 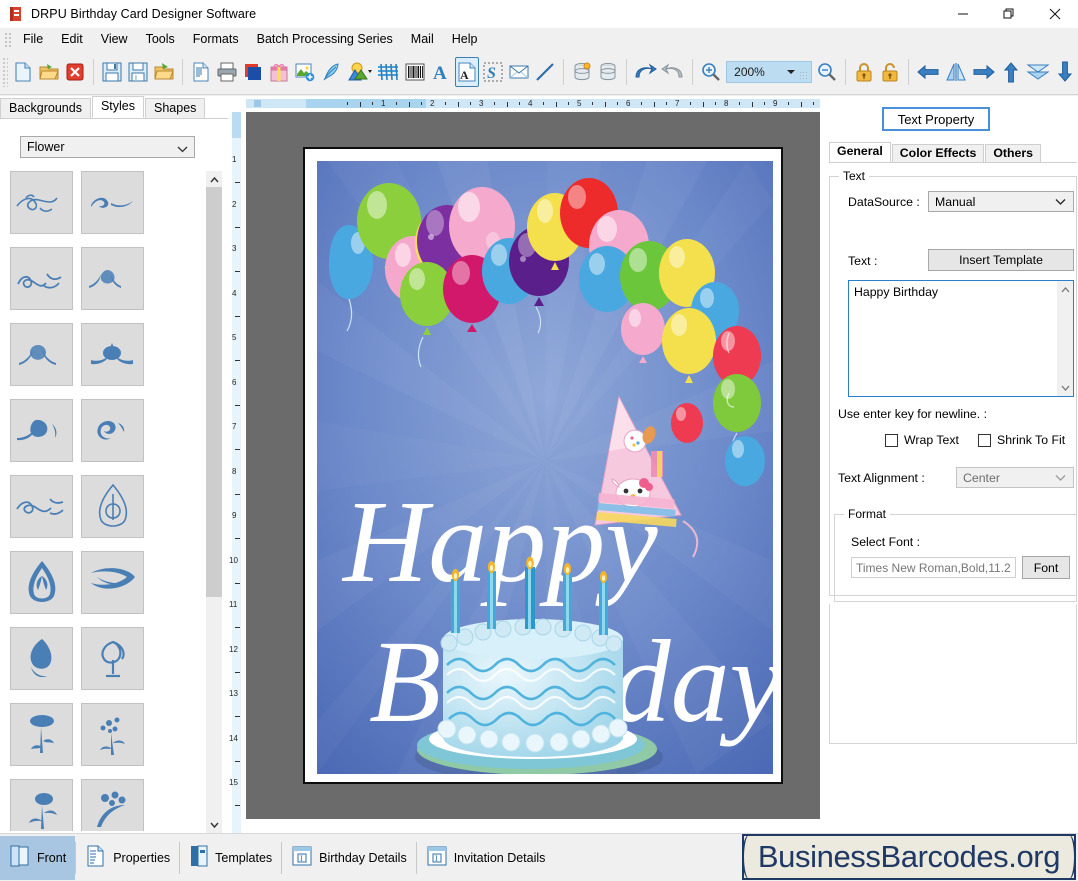 I want to click on tab-others: Others, so click(x=1013, y=153).